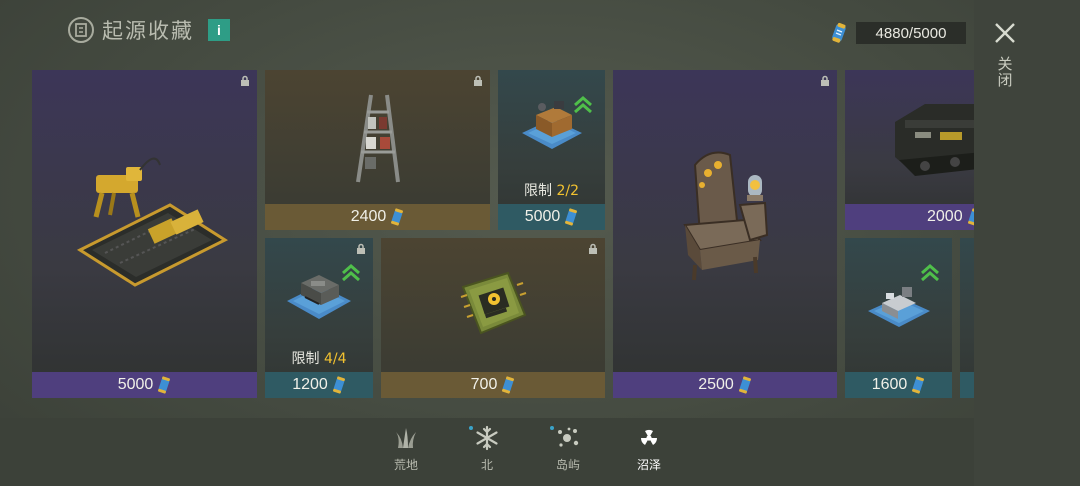 Image resolution: width=1080 pixels, height=486 pixels. Describe the element at coordinates (405, 465) in the screenshot. I see `tab-label: 荒地` at that location.